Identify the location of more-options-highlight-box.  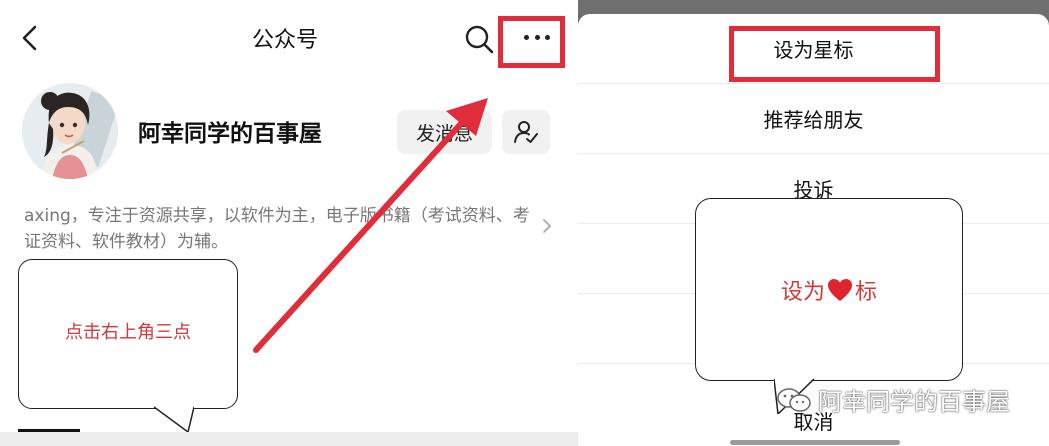
(531, 42).